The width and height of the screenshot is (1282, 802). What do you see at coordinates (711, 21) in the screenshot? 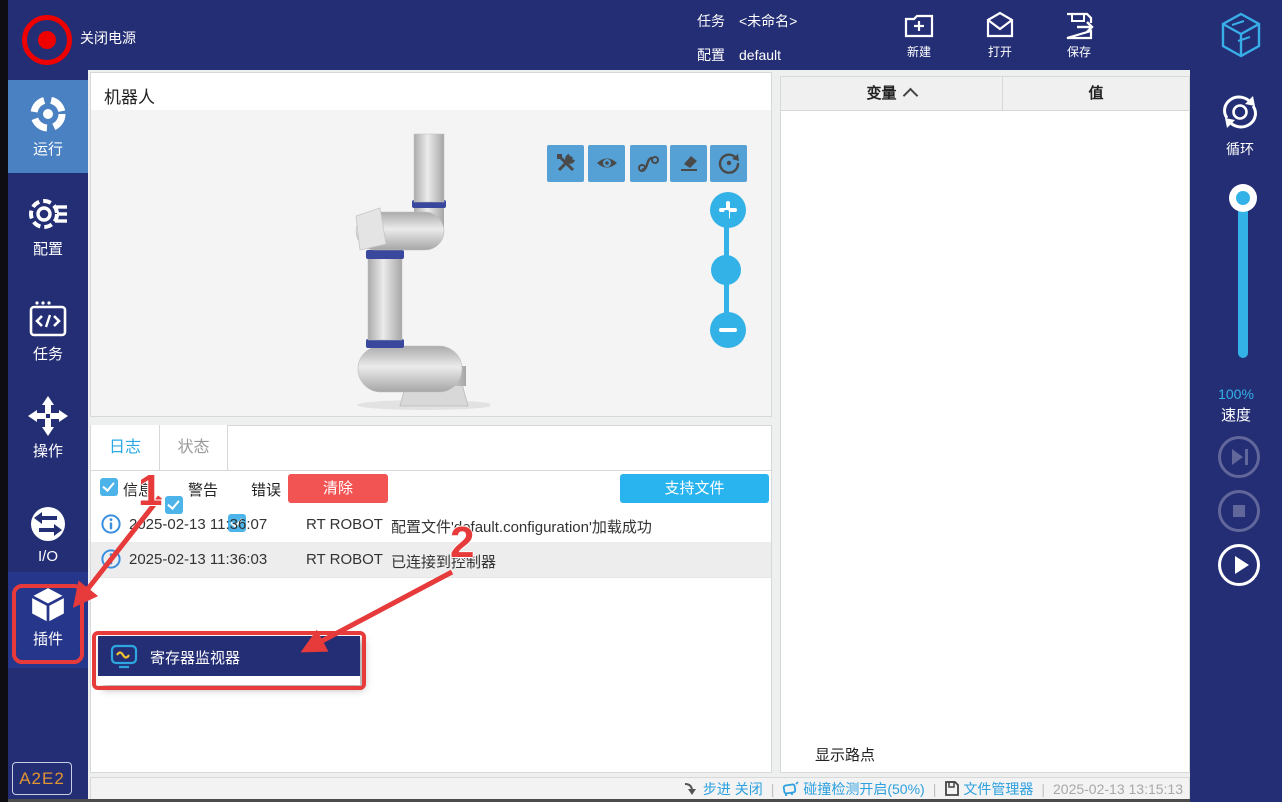
I see `task-label: 任务` at bounding box center [711, 21].